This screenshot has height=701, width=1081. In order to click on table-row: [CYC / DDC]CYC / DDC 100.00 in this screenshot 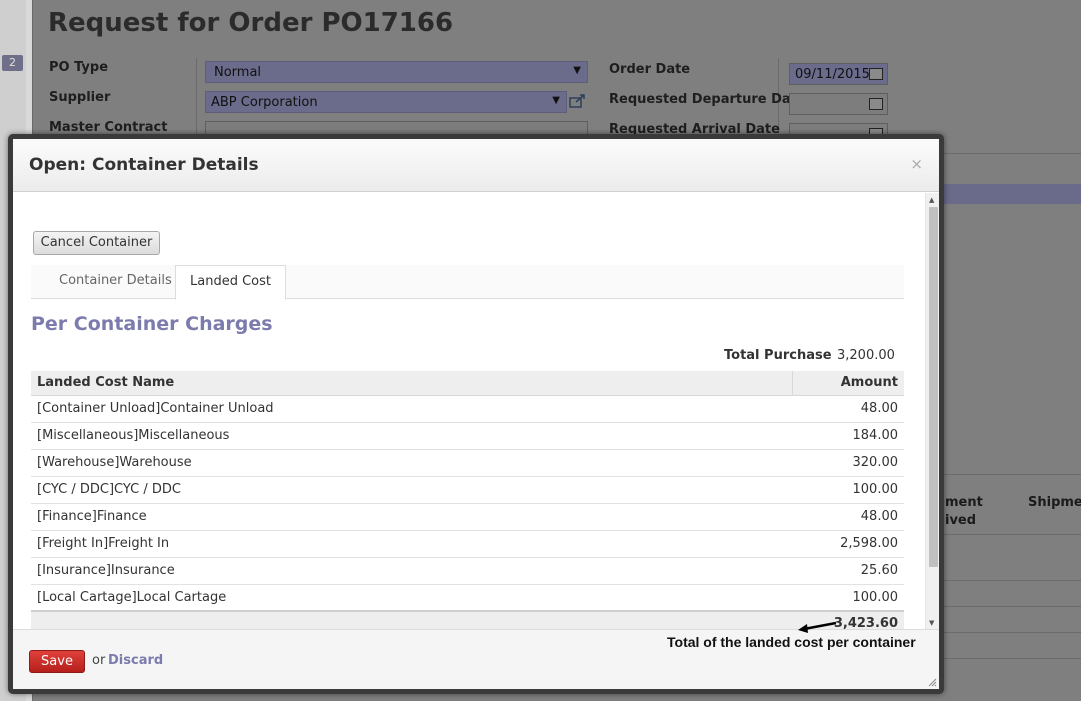, I will do `click(467, 490)`.